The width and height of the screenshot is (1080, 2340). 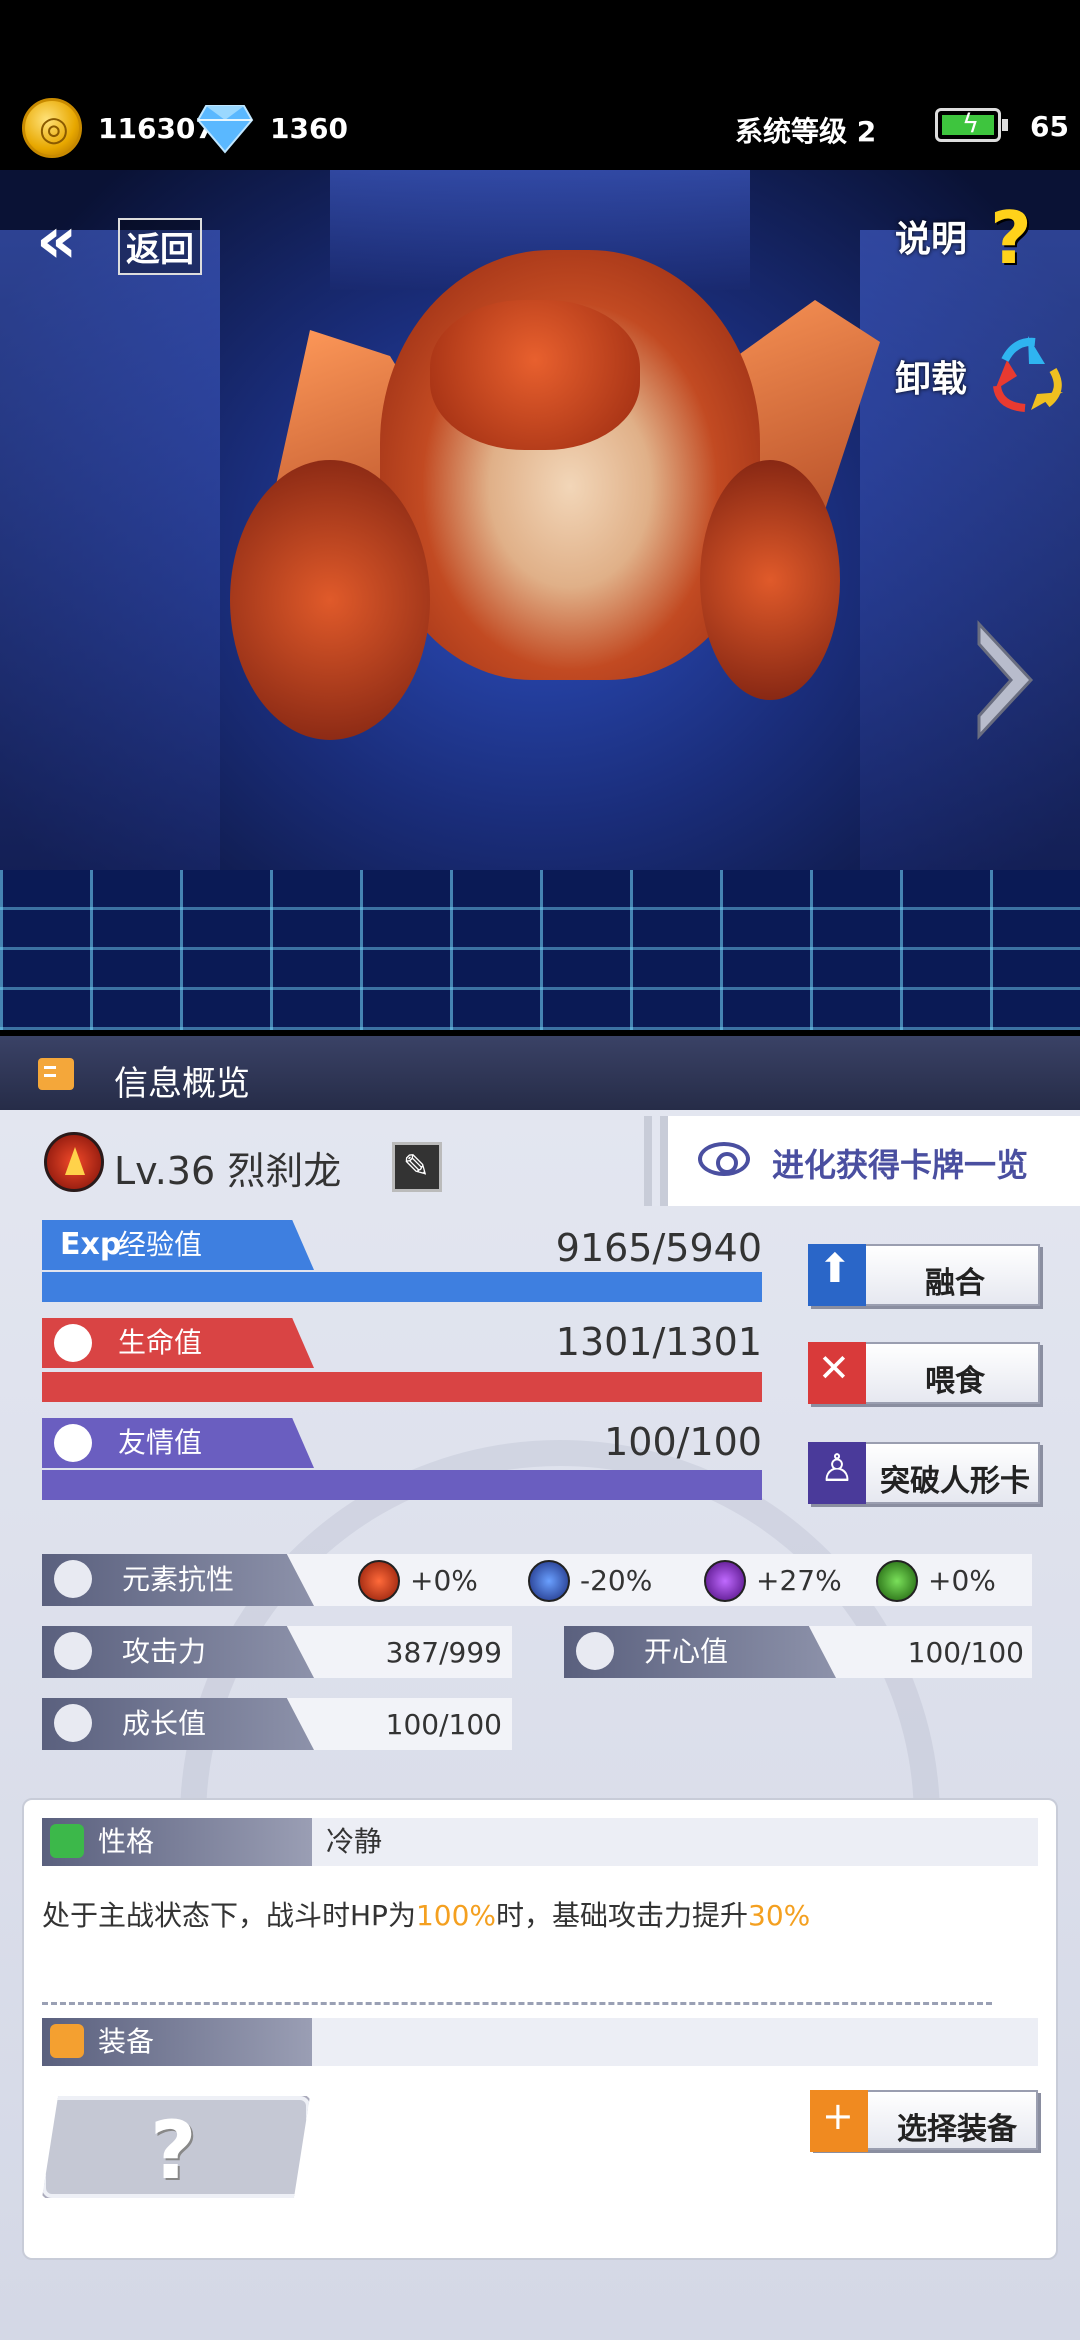 What do you see at coordinates (177, 2042) in the screenshot?
I see `equipment-tag: 装备` at bounding box center [177, 2042].